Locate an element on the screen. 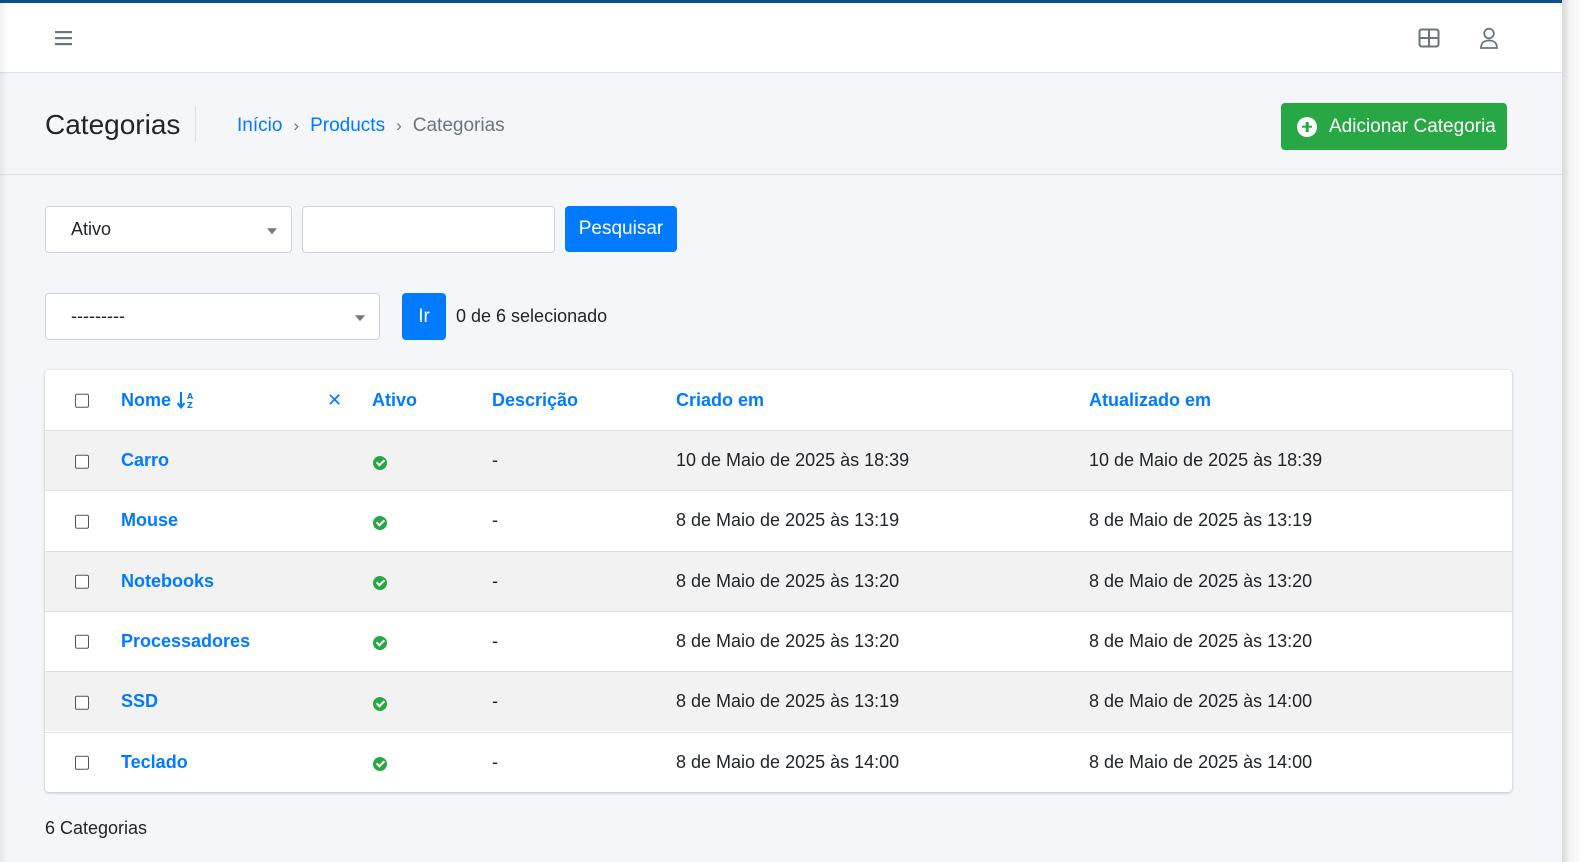 Image resolution: width=1582 pixels, height=862 pixels. breadcrumb-current: Categorias is located at coordinates (458, 125).